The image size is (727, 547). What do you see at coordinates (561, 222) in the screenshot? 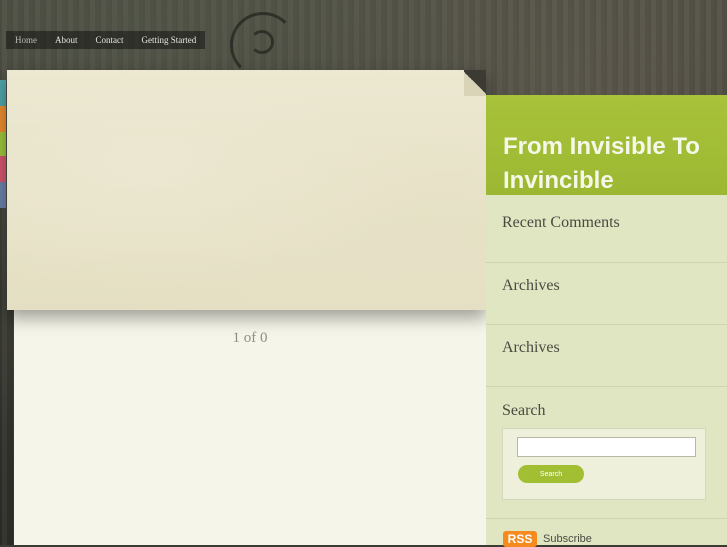
I see `widget-title-recent-comments: Recent Comments` at bounding box center [561, 222].